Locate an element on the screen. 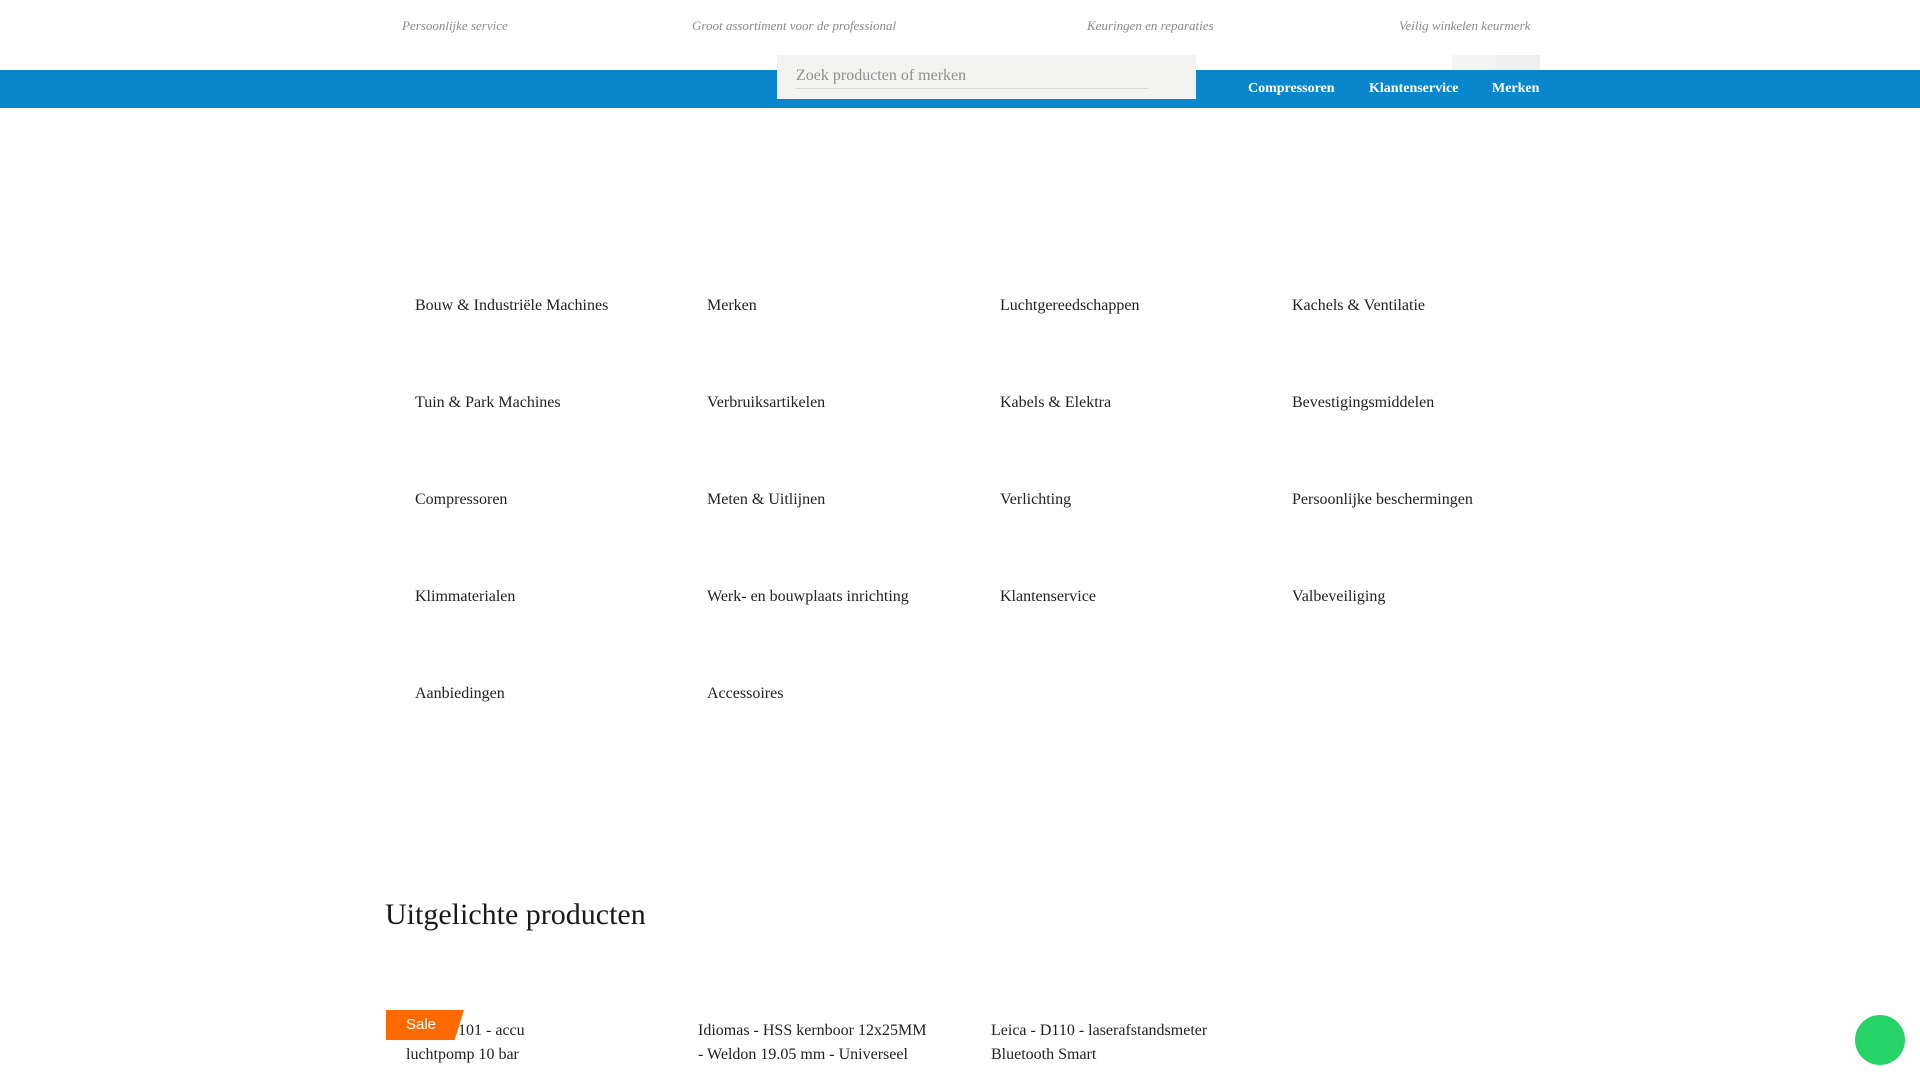 The height and width of the screenshot is (1080, 1920). search-box is located at coordinates (986, 77).